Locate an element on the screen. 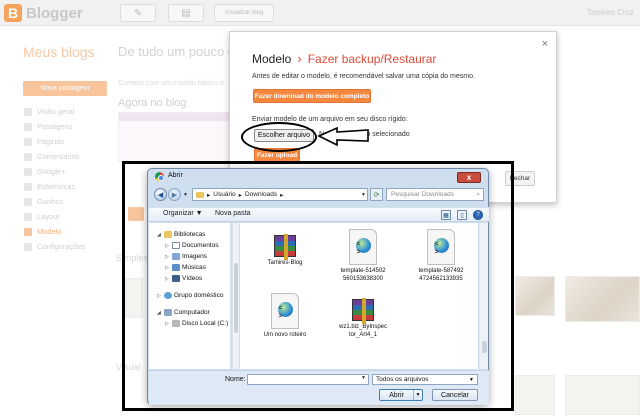 The width and height of the screenshot is (640, 417). recent-pages-chevron-icon: ▼ is located at coordinates (185, 195).